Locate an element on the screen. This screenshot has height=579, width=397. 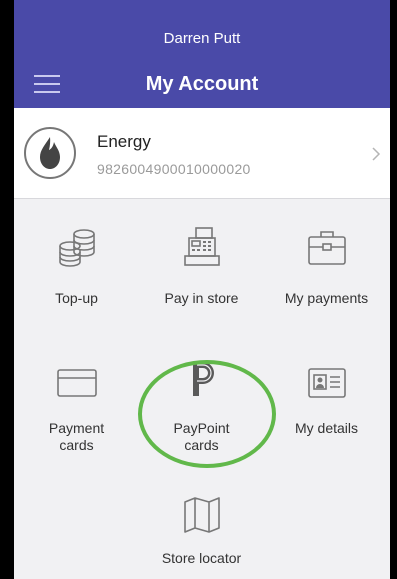
tile-label: Store locator is located at coordinates (201, 558).